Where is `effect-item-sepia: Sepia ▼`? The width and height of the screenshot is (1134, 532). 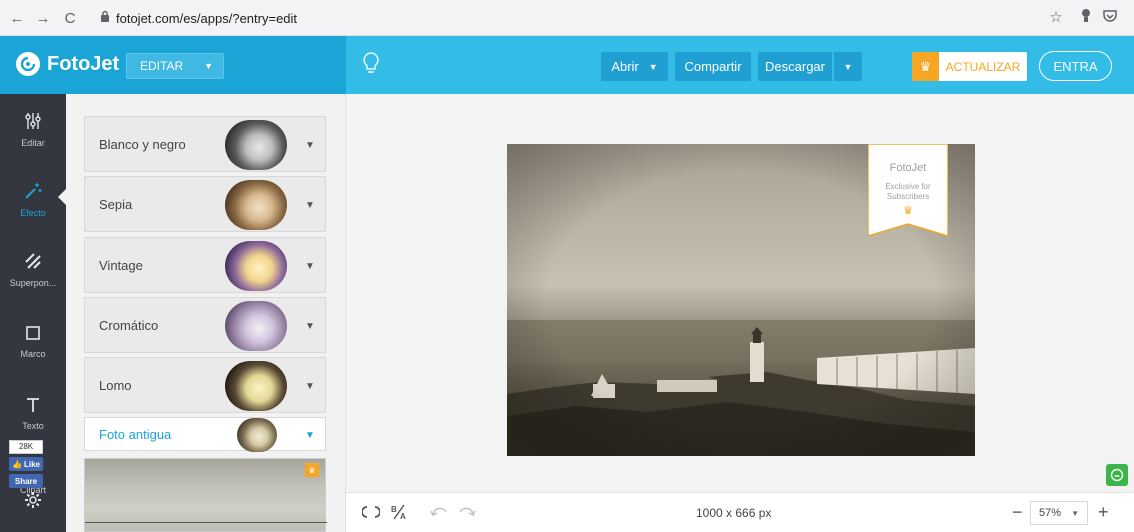
effect-item-sepia: Sepia ▼ is located at coordinates (205, 204).